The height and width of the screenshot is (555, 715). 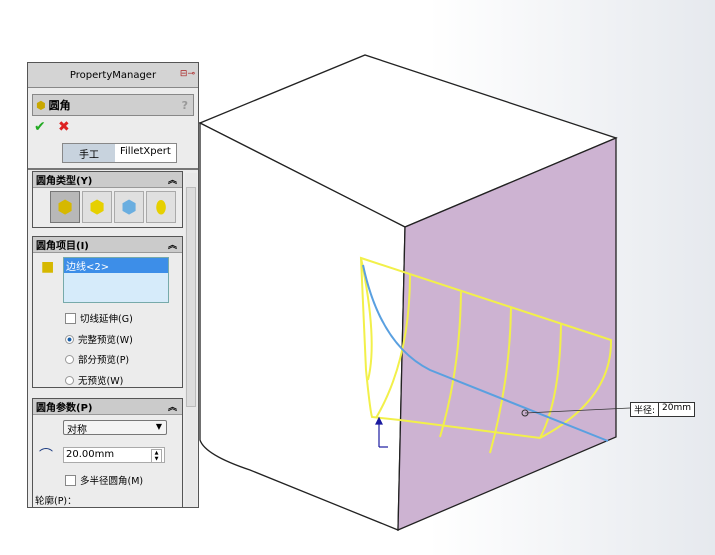 I want to click on profile-label: 轮廓(P)：, so click(x=56, y=501).